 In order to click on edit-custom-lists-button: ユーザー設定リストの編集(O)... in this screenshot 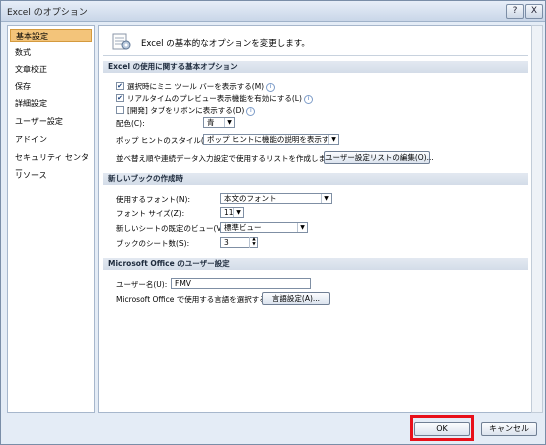, I will do `click(379, 157)`.